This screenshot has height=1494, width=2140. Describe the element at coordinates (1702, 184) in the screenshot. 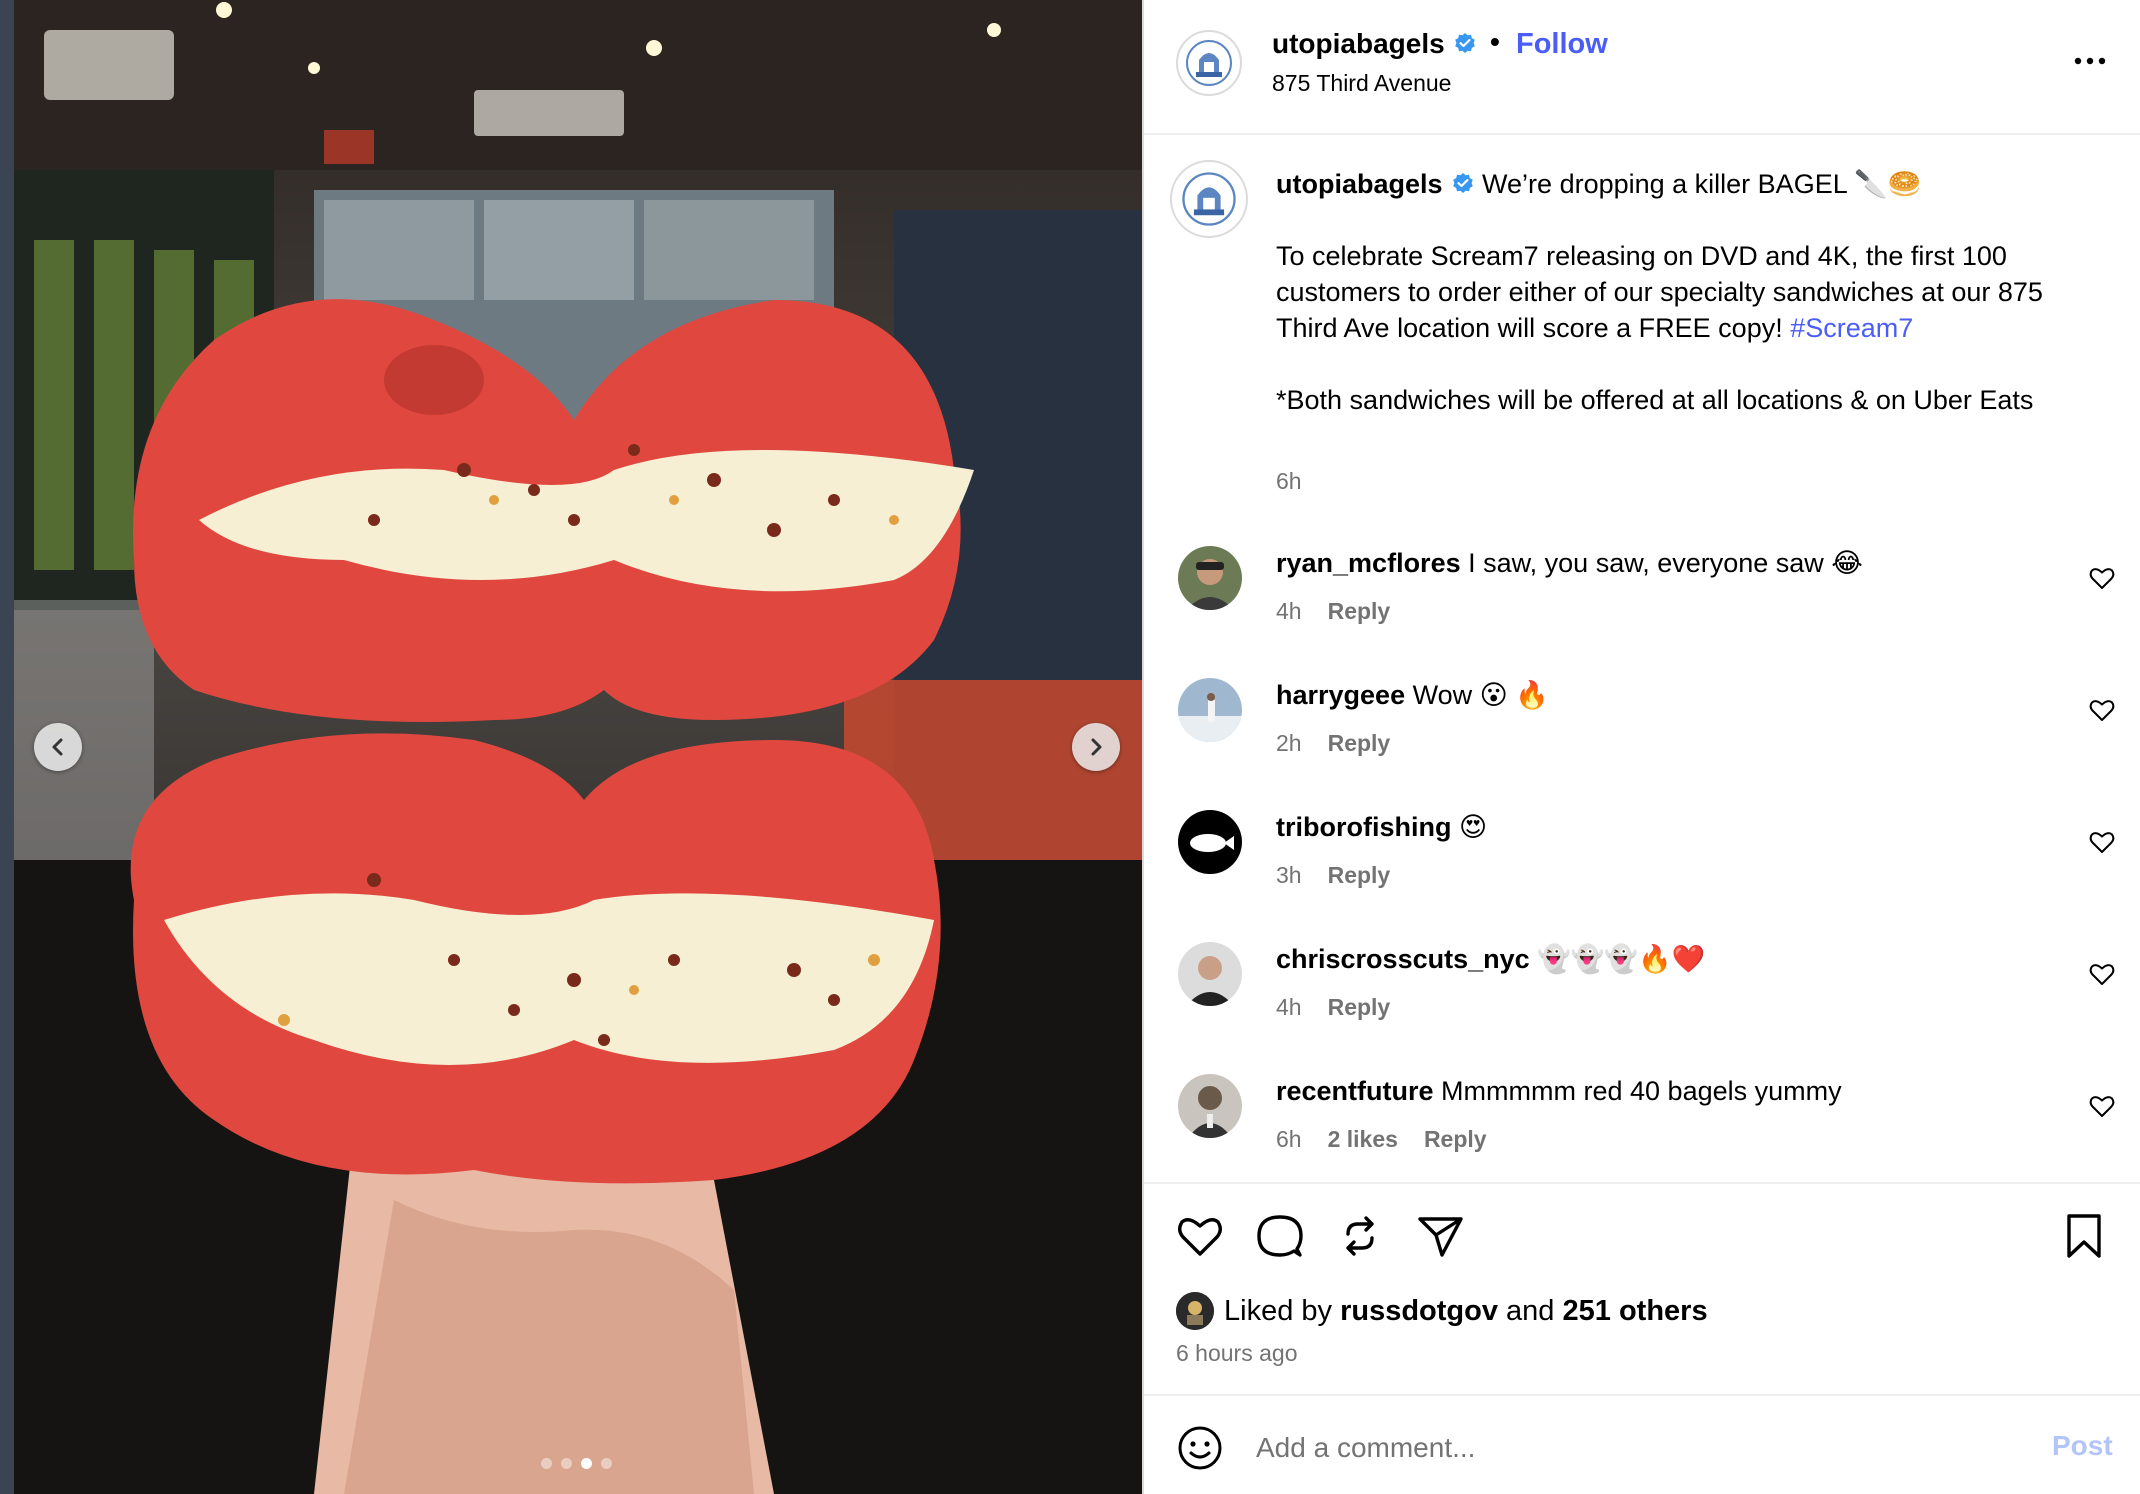

I see `caption-line-1: We’re dropping a killer BAGEL 🔪🥯` at that location.